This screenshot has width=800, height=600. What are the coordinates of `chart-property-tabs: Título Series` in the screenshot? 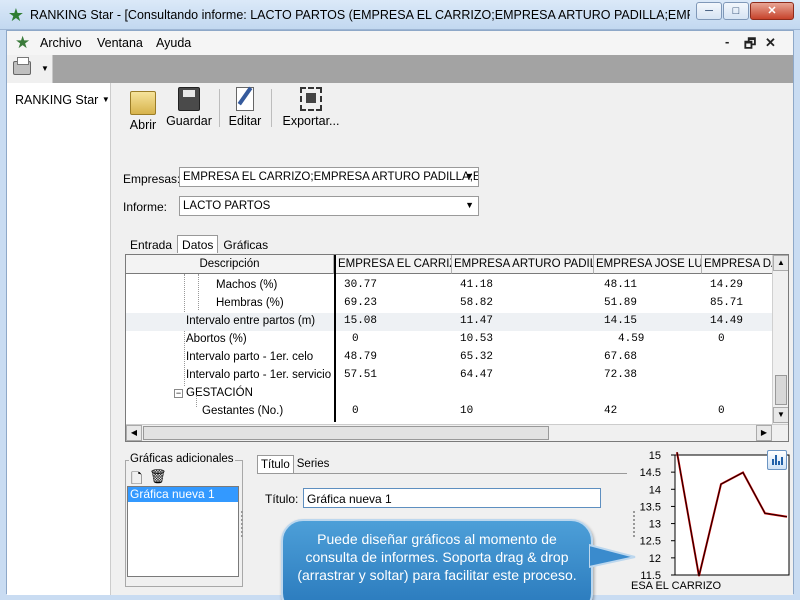 It's located at (294, 464).